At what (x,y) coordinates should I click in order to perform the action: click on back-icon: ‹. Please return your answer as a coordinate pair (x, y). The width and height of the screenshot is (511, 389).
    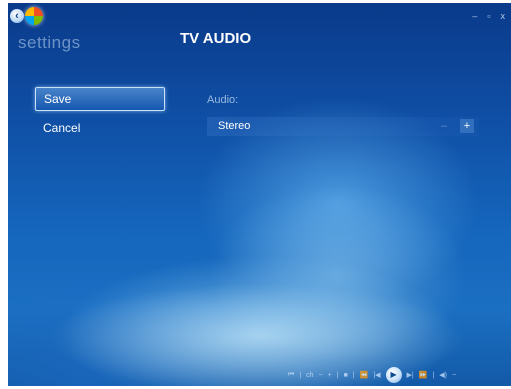
    Looking at the image, I should click on (17, 16).